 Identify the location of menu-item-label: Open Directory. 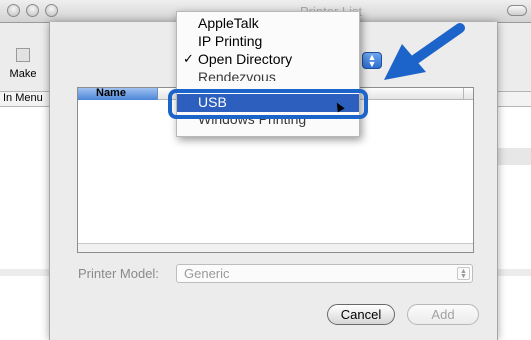
(245, 59).